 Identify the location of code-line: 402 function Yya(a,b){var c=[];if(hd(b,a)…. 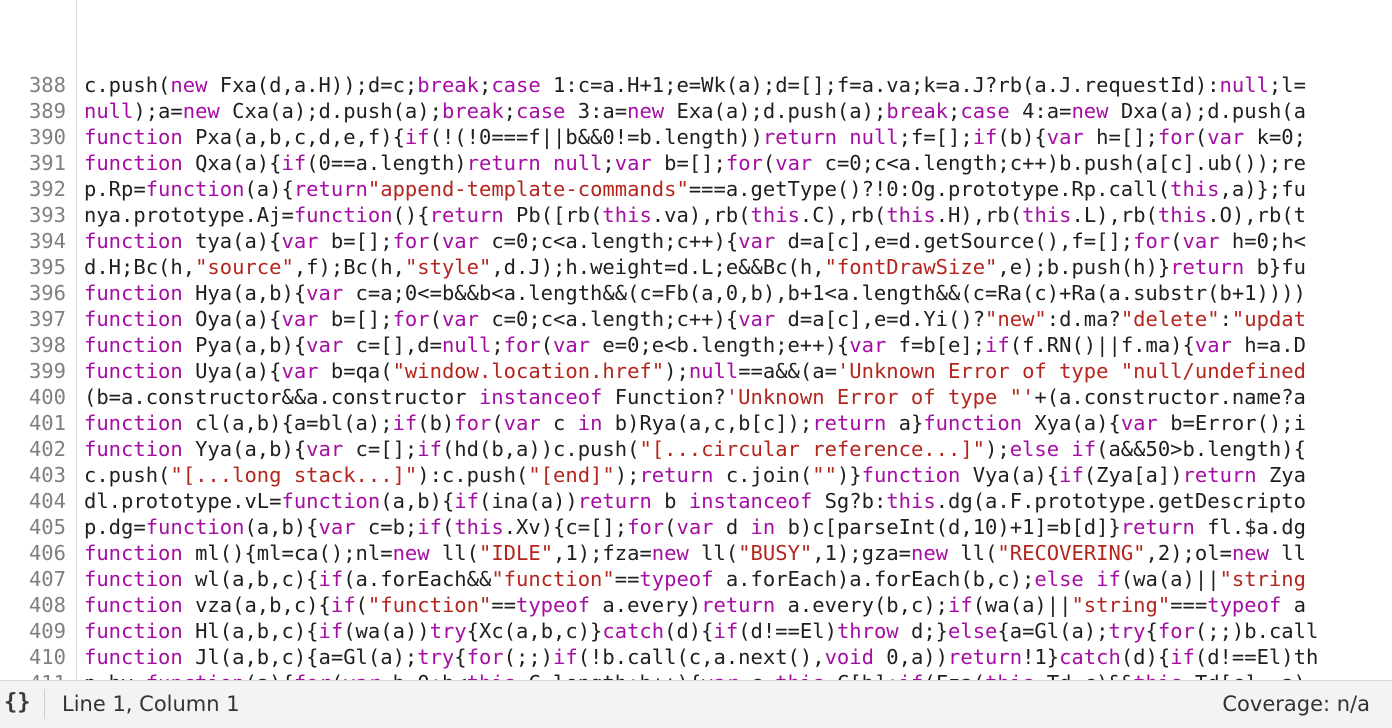
(696, 449).